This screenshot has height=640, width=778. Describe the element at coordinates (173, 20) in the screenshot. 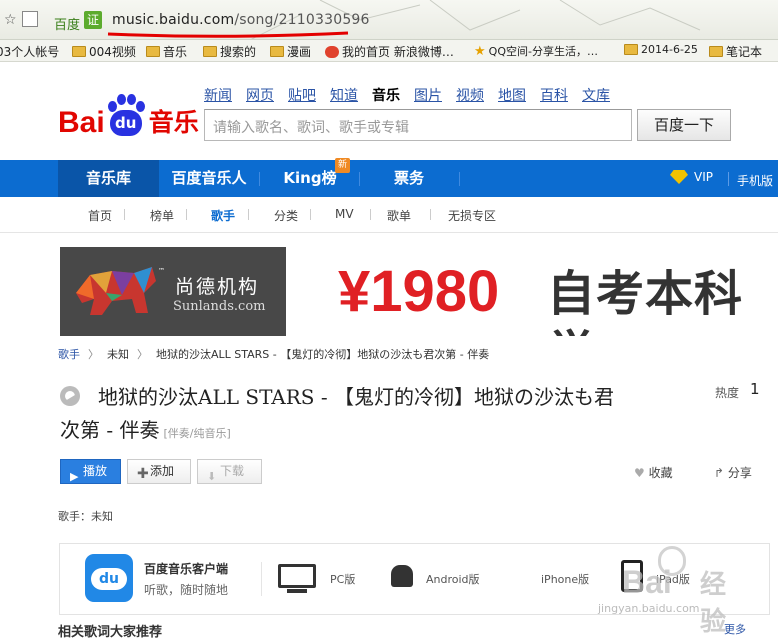

I see `url-host: music.baidu.com` at that location.